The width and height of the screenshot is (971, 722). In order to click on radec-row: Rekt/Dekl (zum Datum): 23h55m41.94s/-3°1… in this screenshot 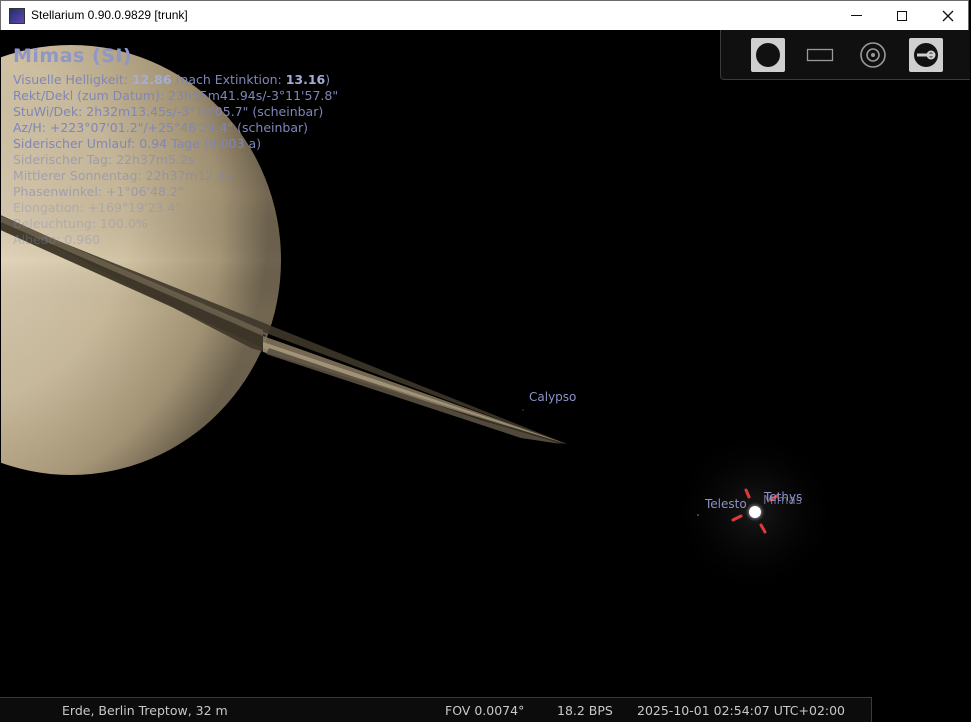, I will do `click(176, 95)`.